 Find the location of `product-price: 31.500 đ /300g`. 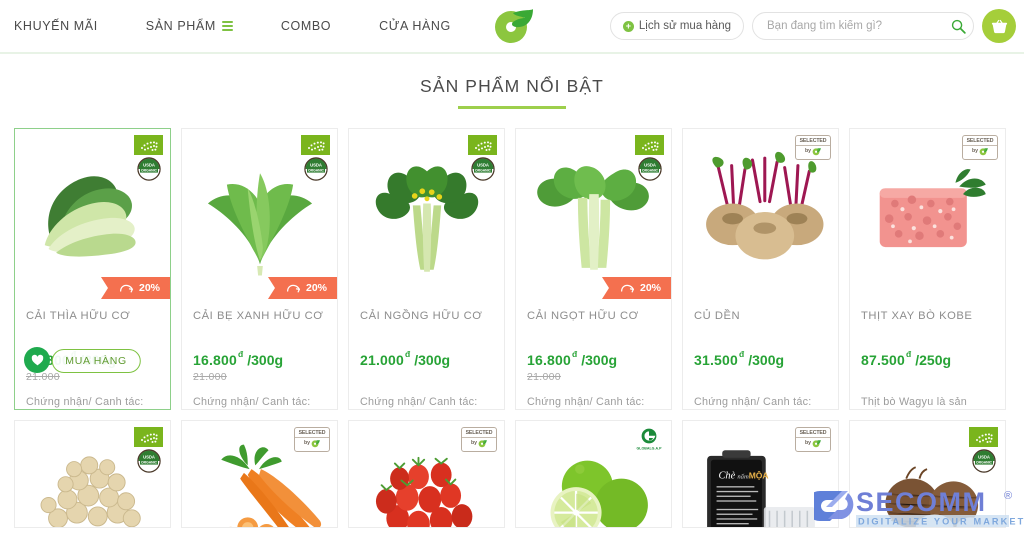

product-price: 31.500 đ /300g is located at coordinates (760, 358).